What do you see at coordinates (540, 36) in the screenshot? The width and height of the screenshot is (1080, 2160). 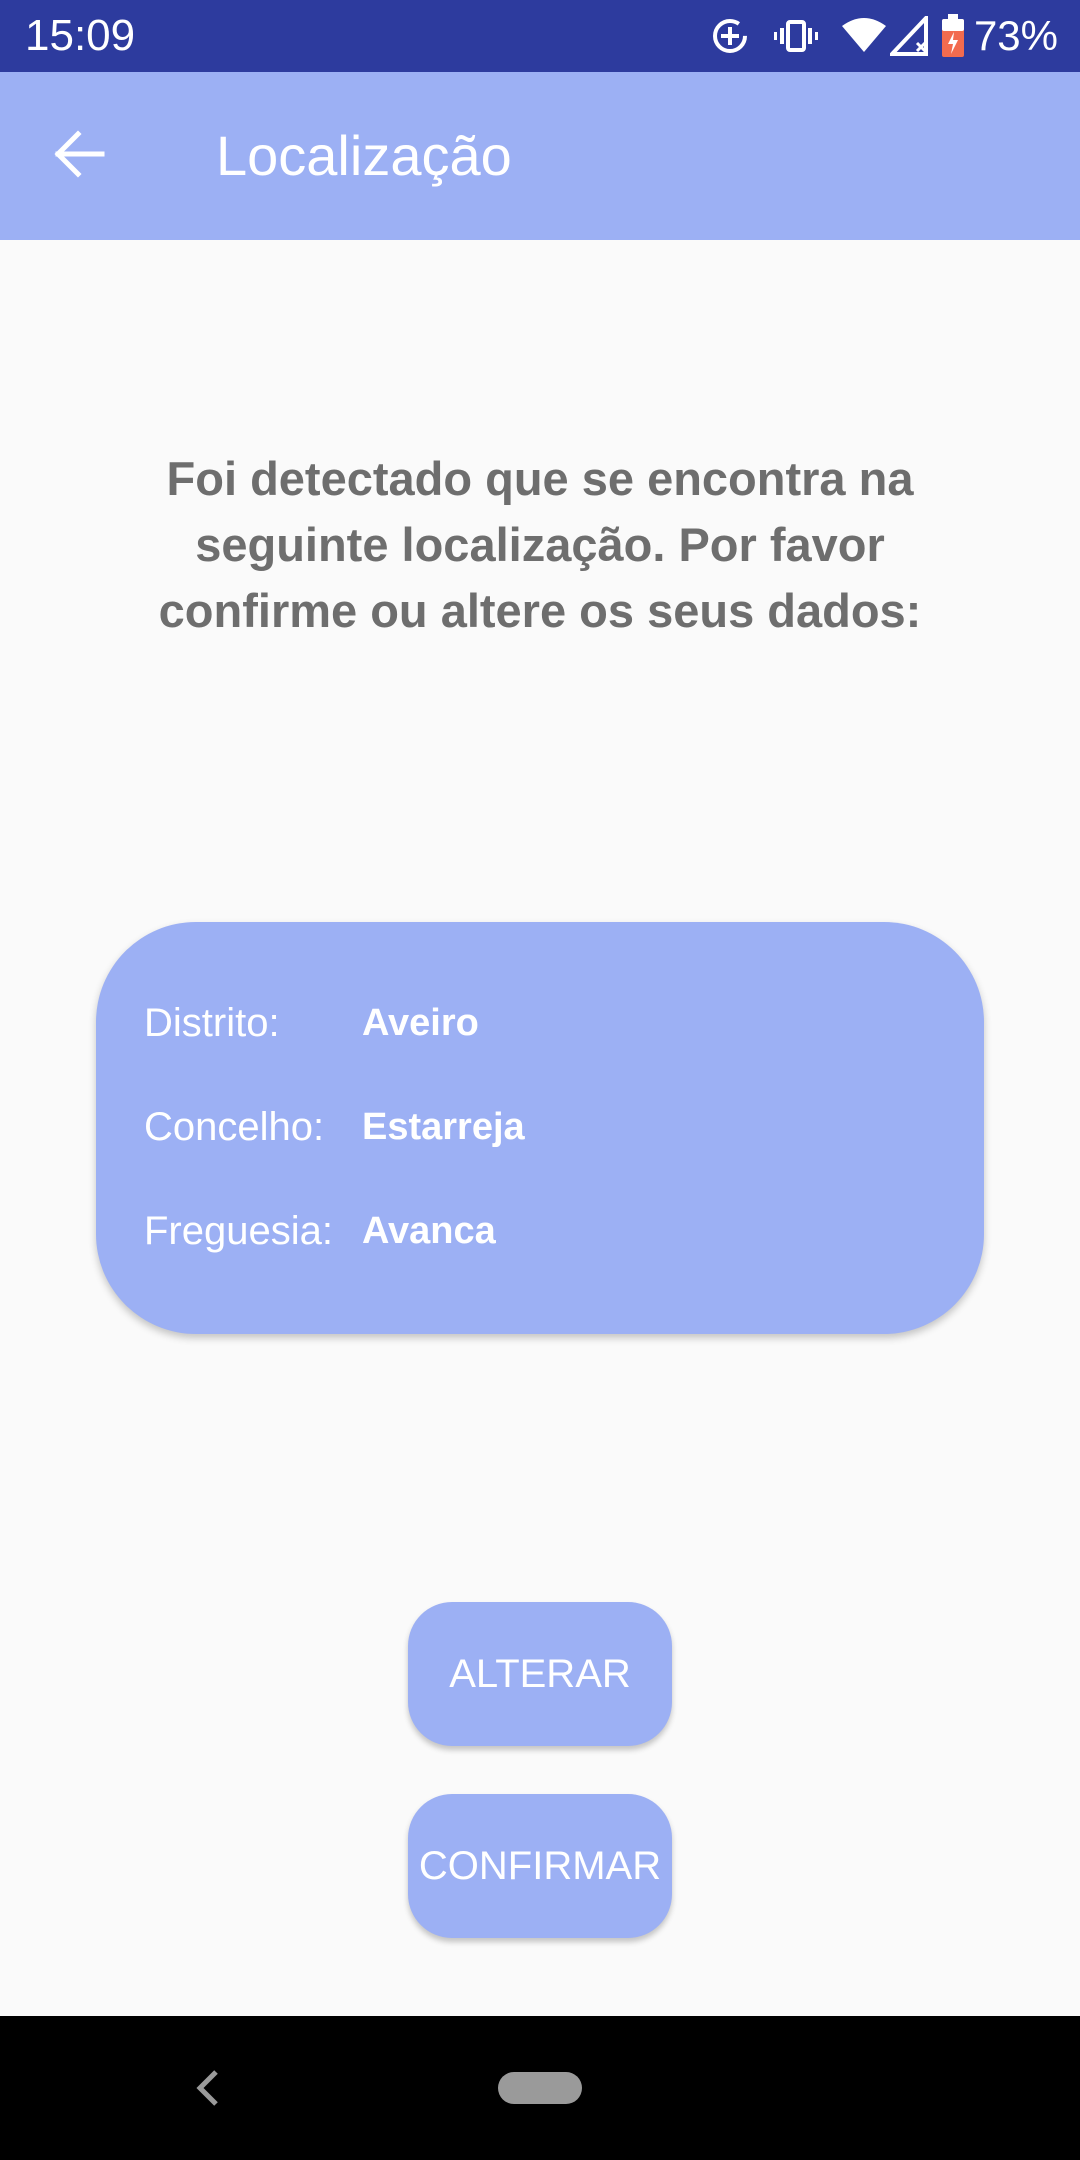 I see `status-bar: 15:09 73%` at bounding box center [540, 36].